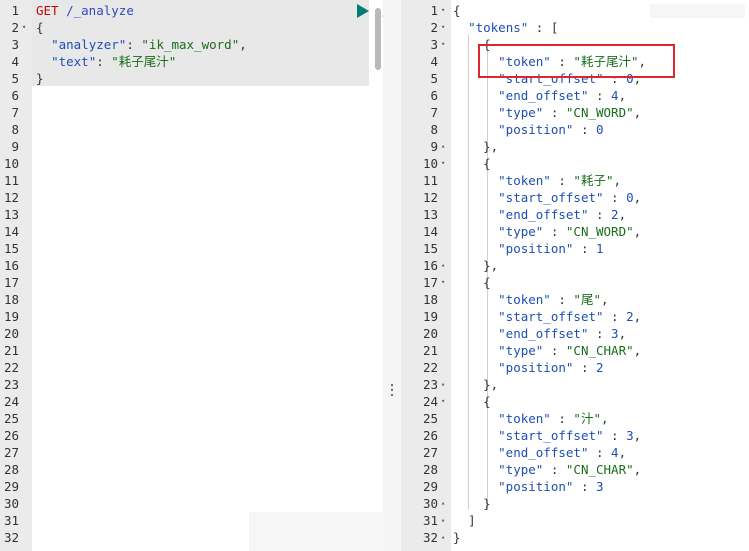  What do you see at coordinates (11, 316) in the screenshot?
I see `line-number: 19` at bounding box center [11, 316].